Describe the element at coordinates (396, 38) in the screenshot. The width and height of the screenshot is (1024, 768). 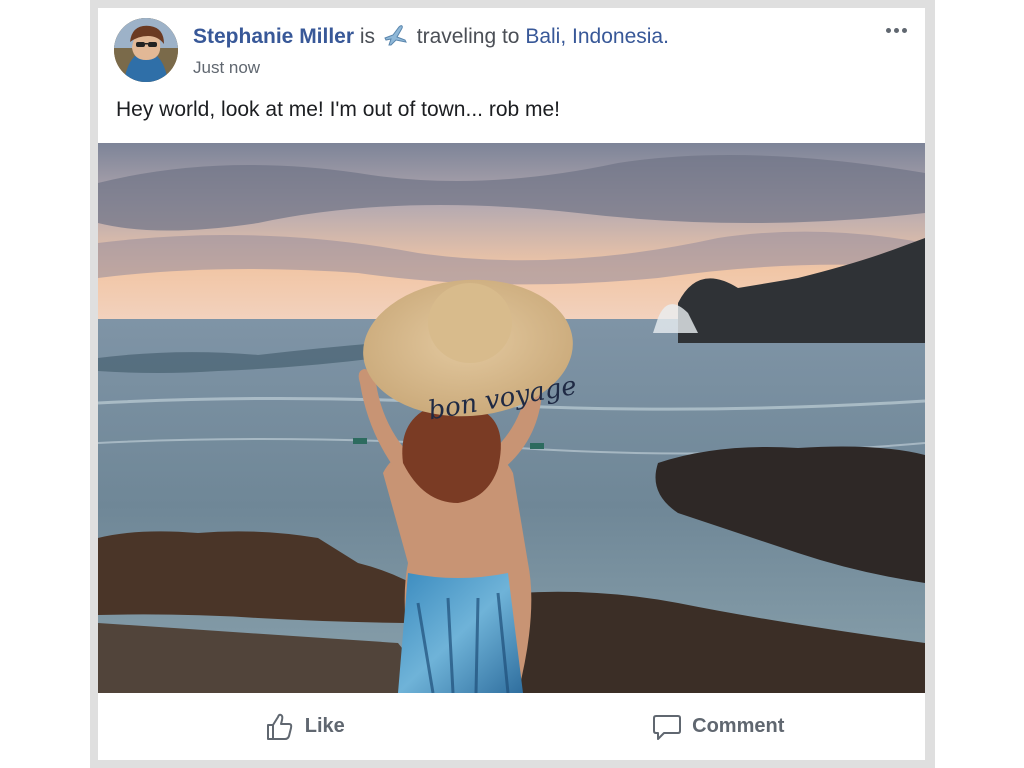
I see `airplane-icon` at that location.